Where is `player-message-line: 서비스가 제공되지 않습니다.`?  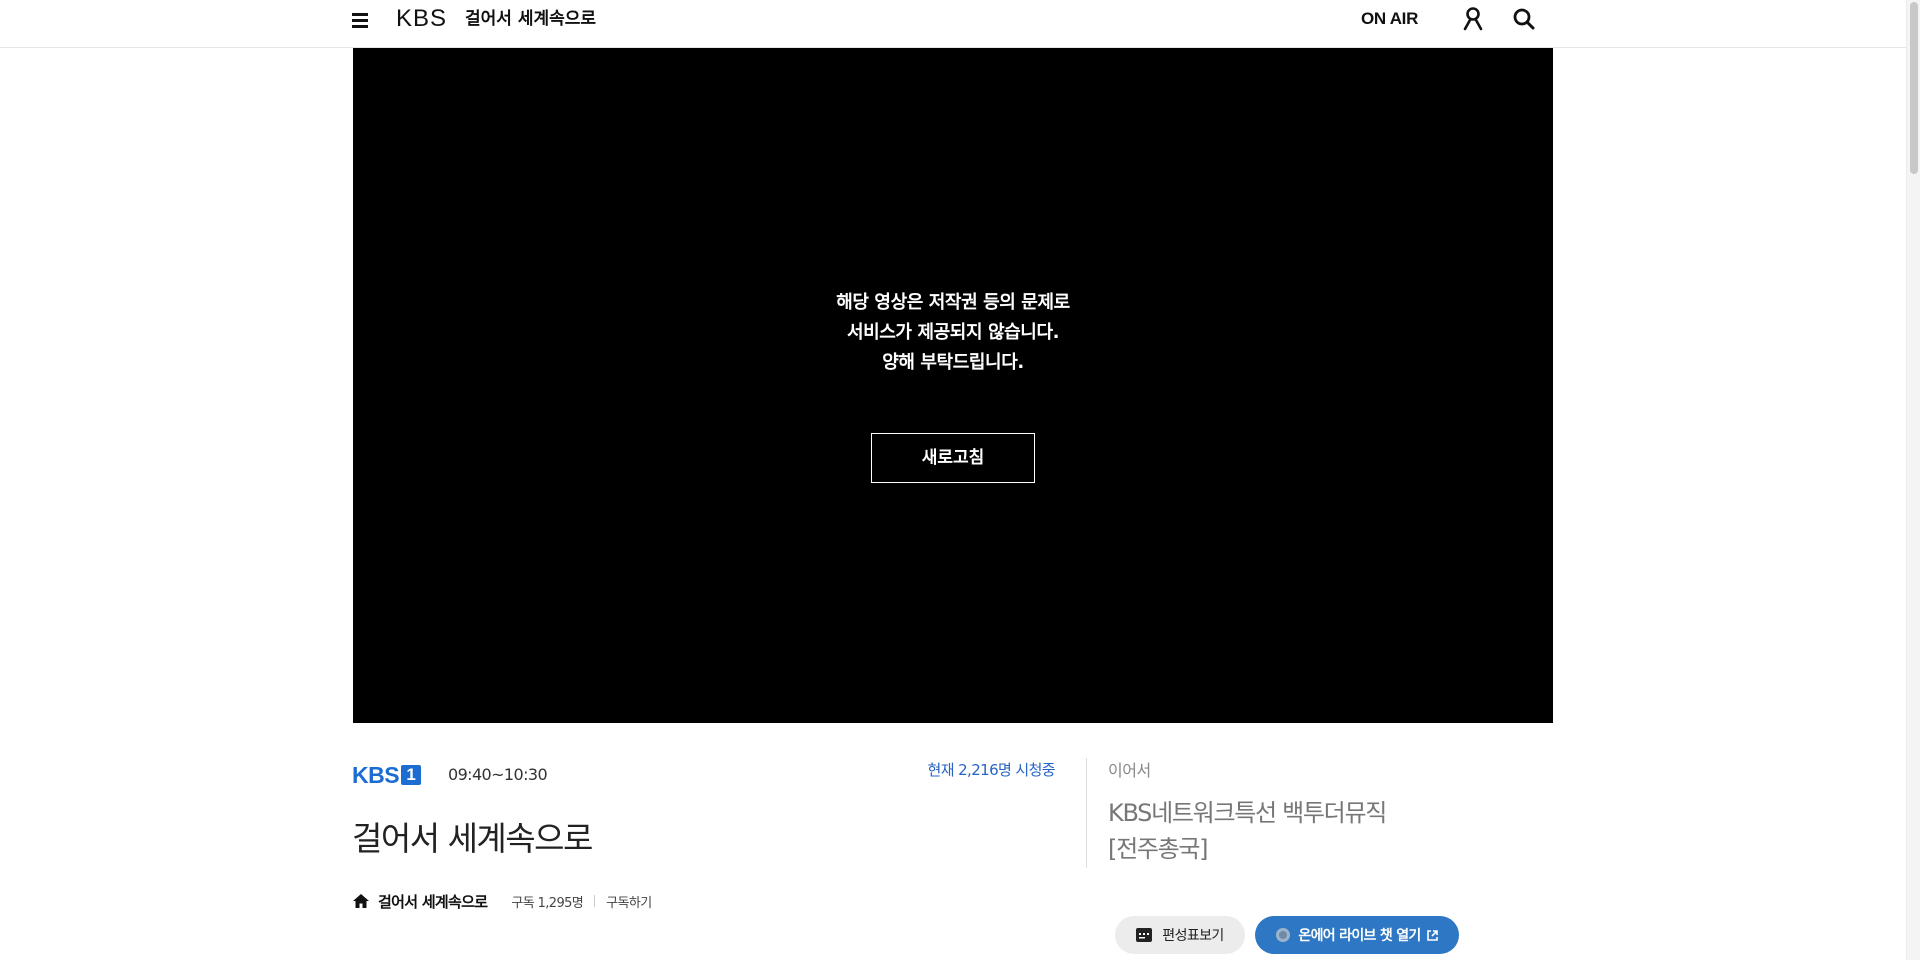 player-message-line: 서비스가 제공되지 않습니다. is located at coordinates (953, 332).